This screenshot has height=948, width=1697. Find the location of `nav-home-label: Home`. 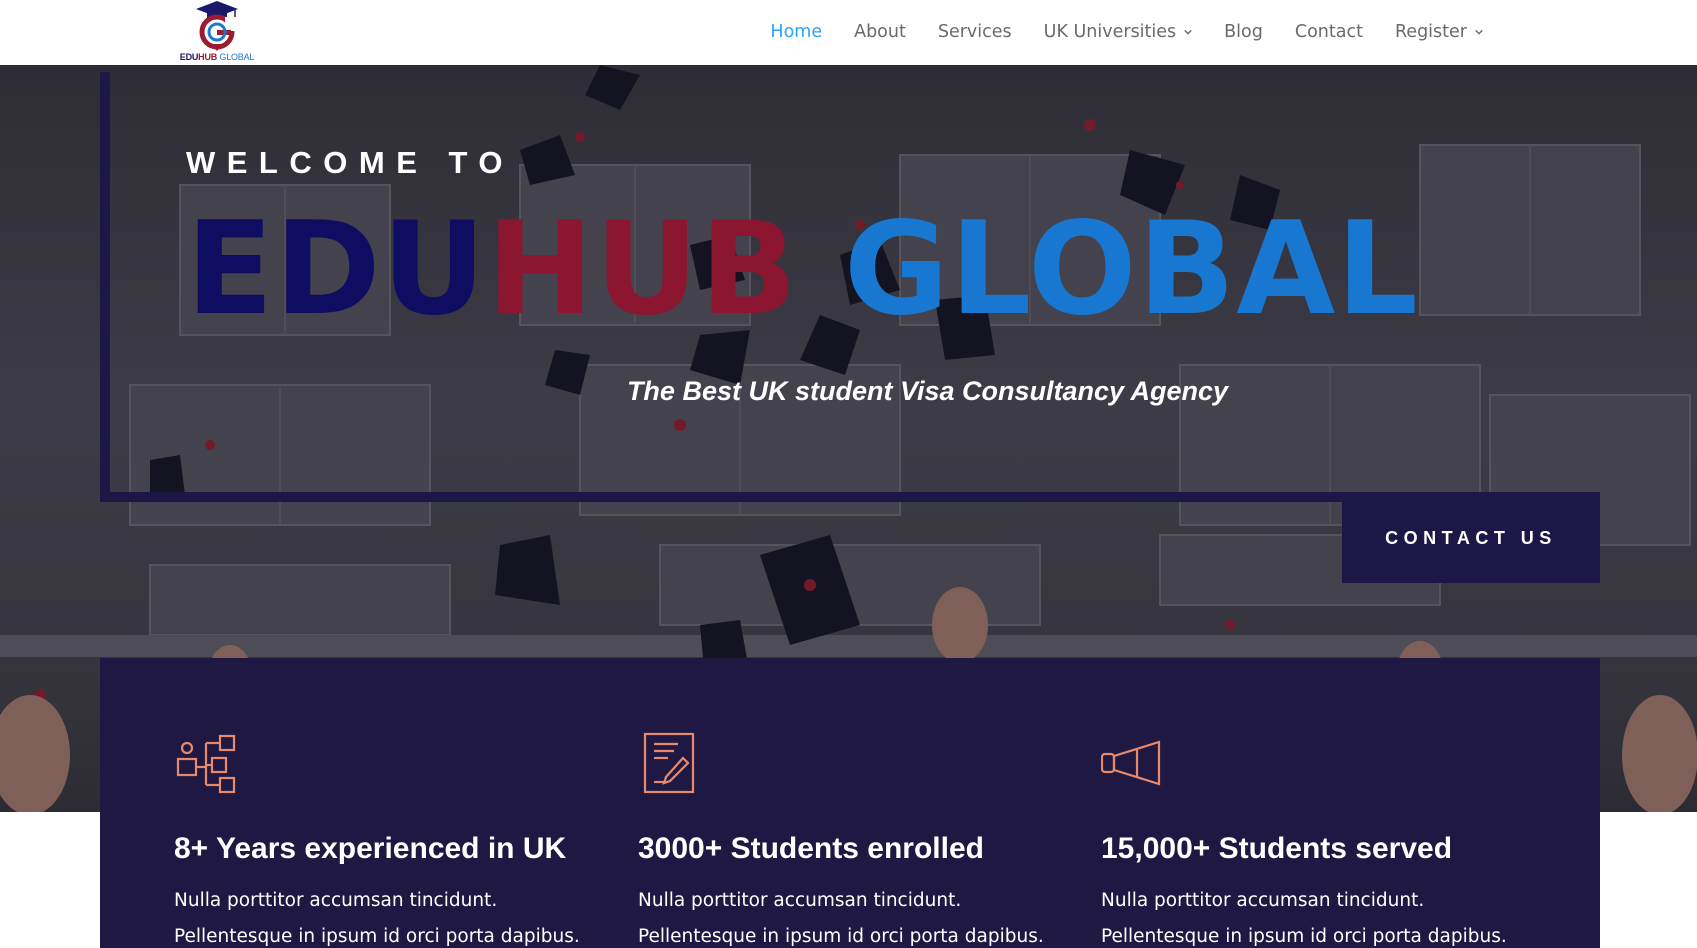

nav-home-label: Home is located at coordinates (796, 32).